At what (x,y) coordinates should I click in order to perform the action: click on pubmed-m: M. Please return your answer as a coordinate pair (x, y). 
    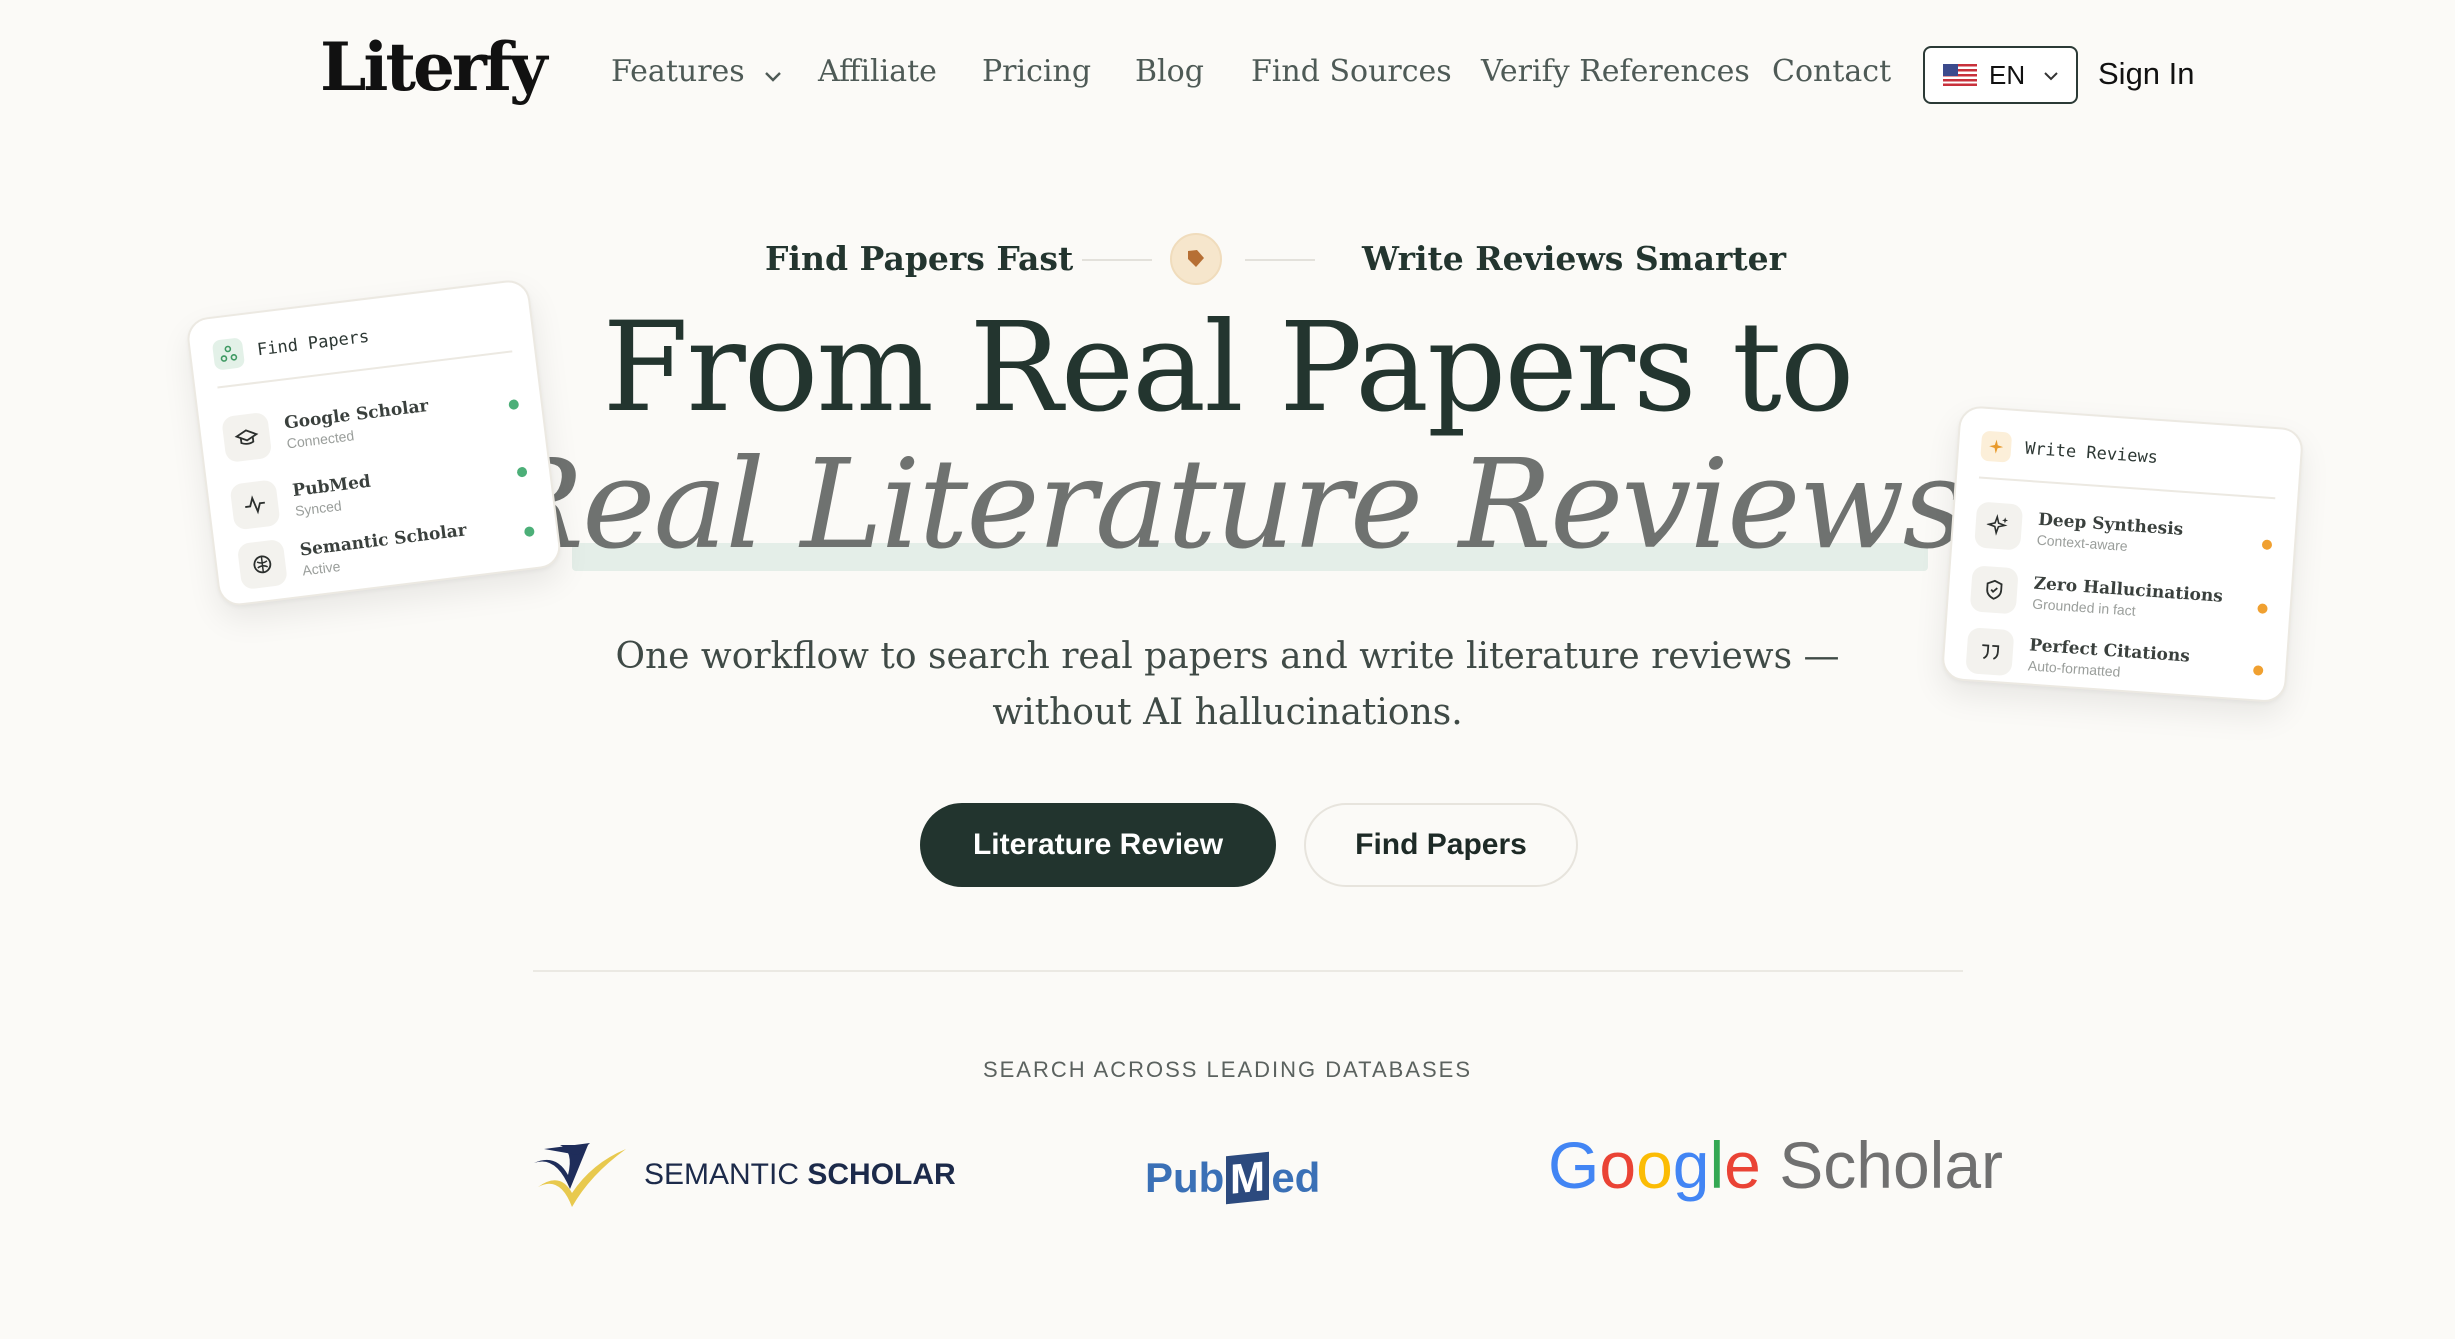
    Looking at the image, I should click on (1248, 1178).